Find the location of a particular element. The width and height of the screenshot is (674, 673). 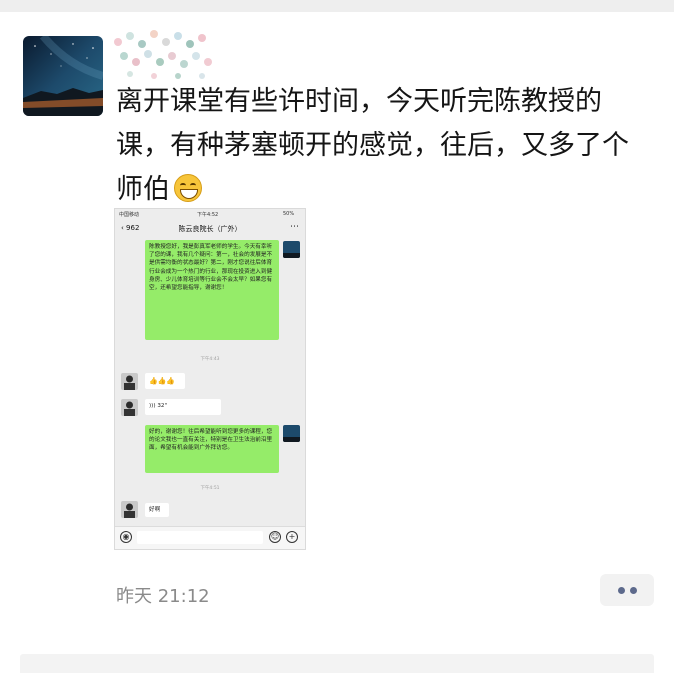

voice-input-icon: ◉ is located at coordinates (126, 537).